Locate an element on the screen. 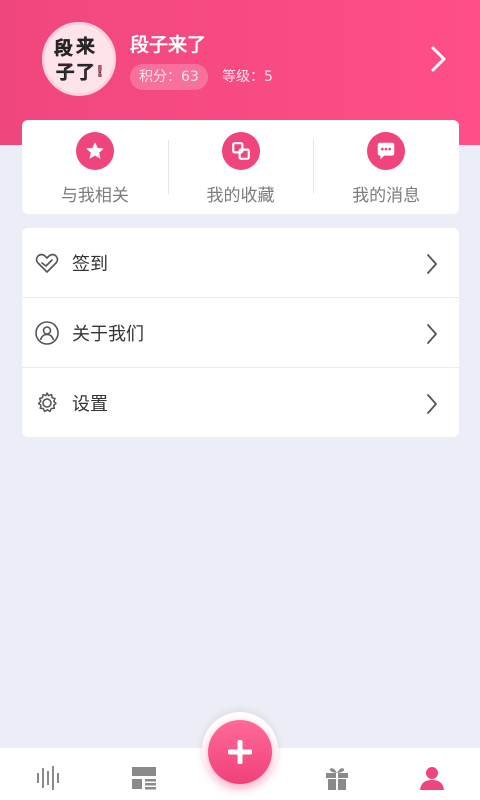 This screenshot has height=800, width=480. level-badge: 等级：5 is located at coordinates (247, 77).